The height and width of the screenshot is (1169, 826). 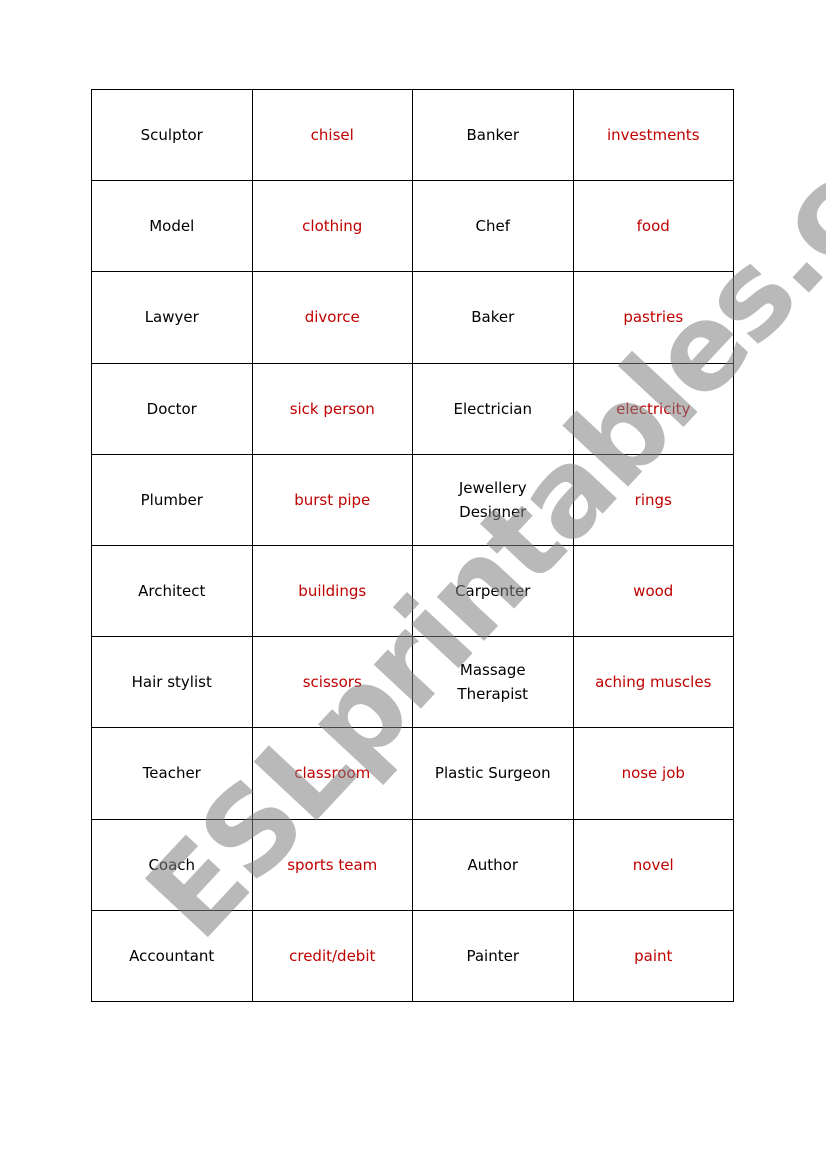 I want to click on job-card: Plumber, so click(x=172, y=499).